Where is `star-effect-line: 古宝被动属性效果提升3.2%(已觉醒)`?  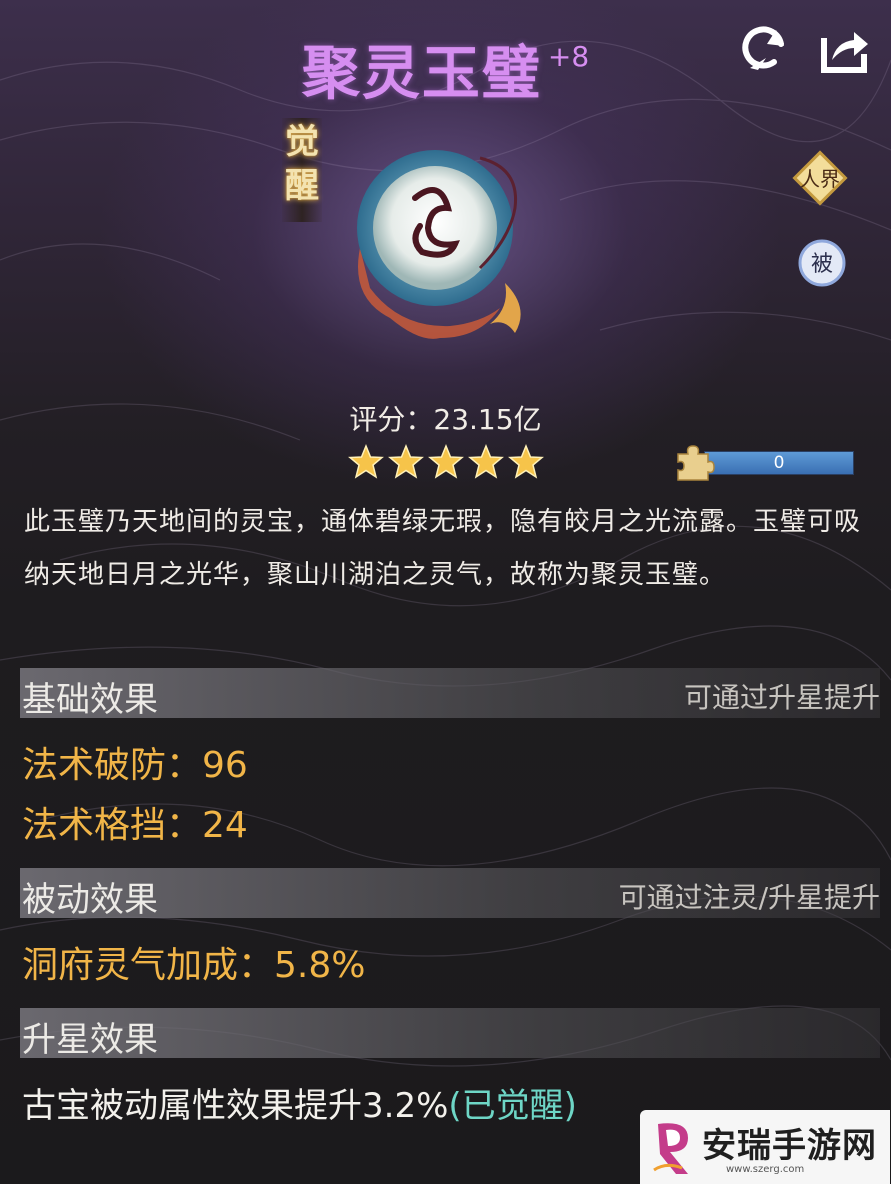
star-effect-line: 古宝被动属性效果提升3.2%(已觉醒) is located at coordinates (299, 1102).